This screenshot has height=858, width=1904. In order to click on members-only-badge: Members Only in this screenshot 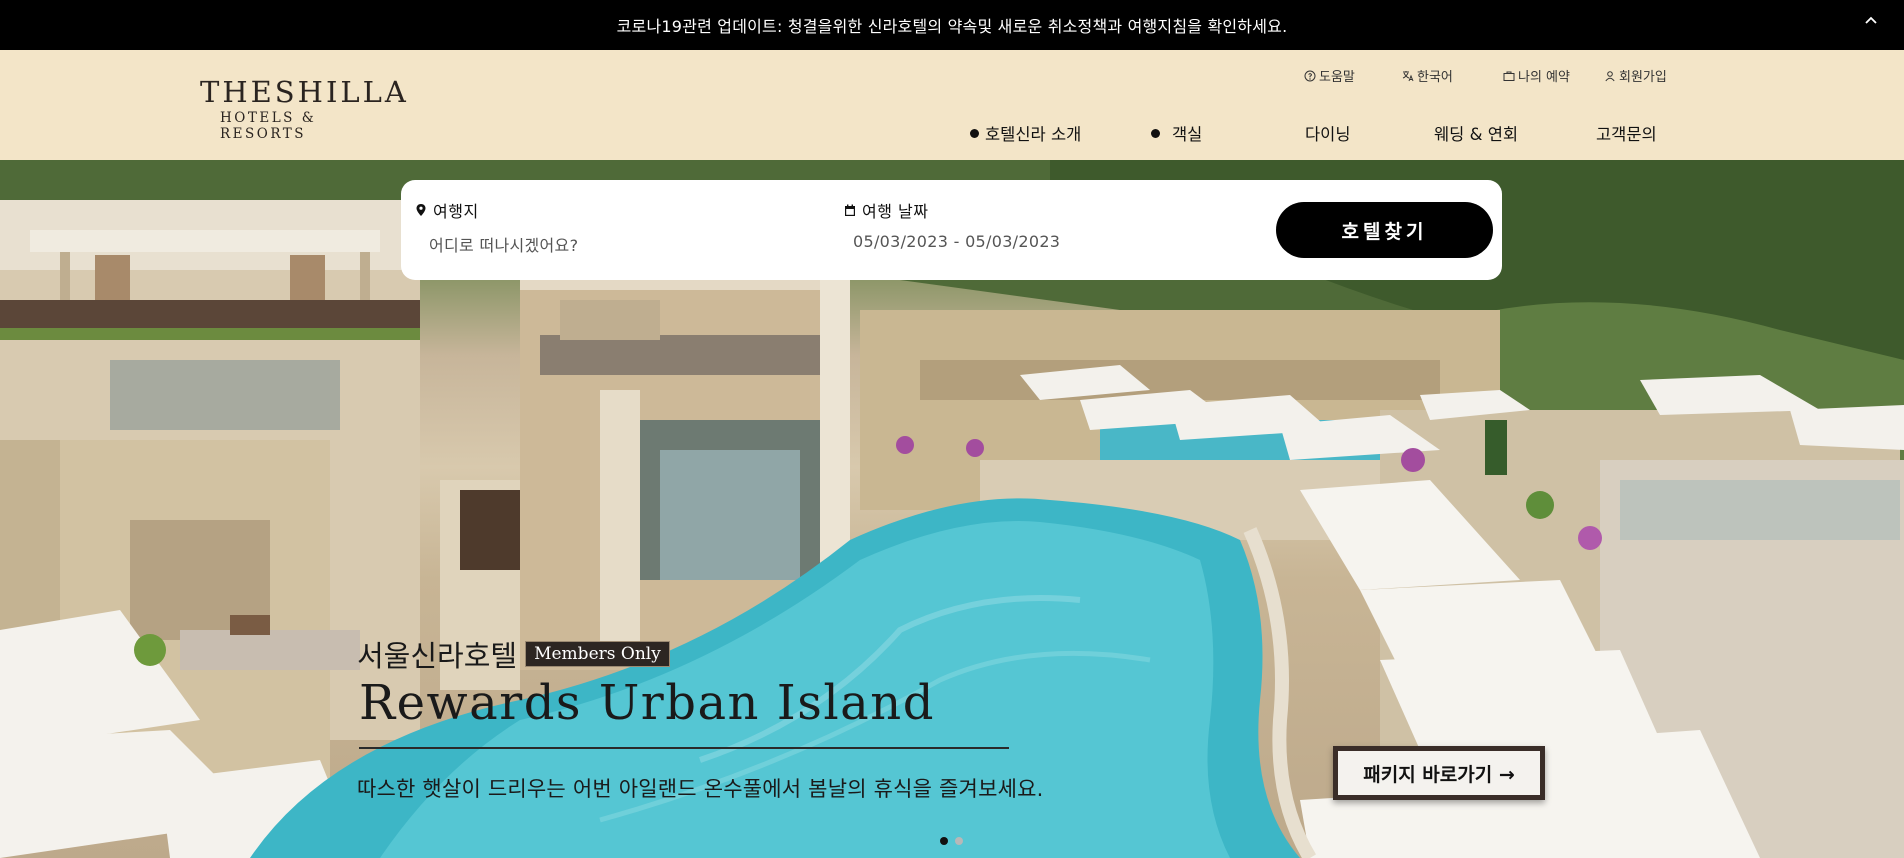, I will do `click(597, 654)`.